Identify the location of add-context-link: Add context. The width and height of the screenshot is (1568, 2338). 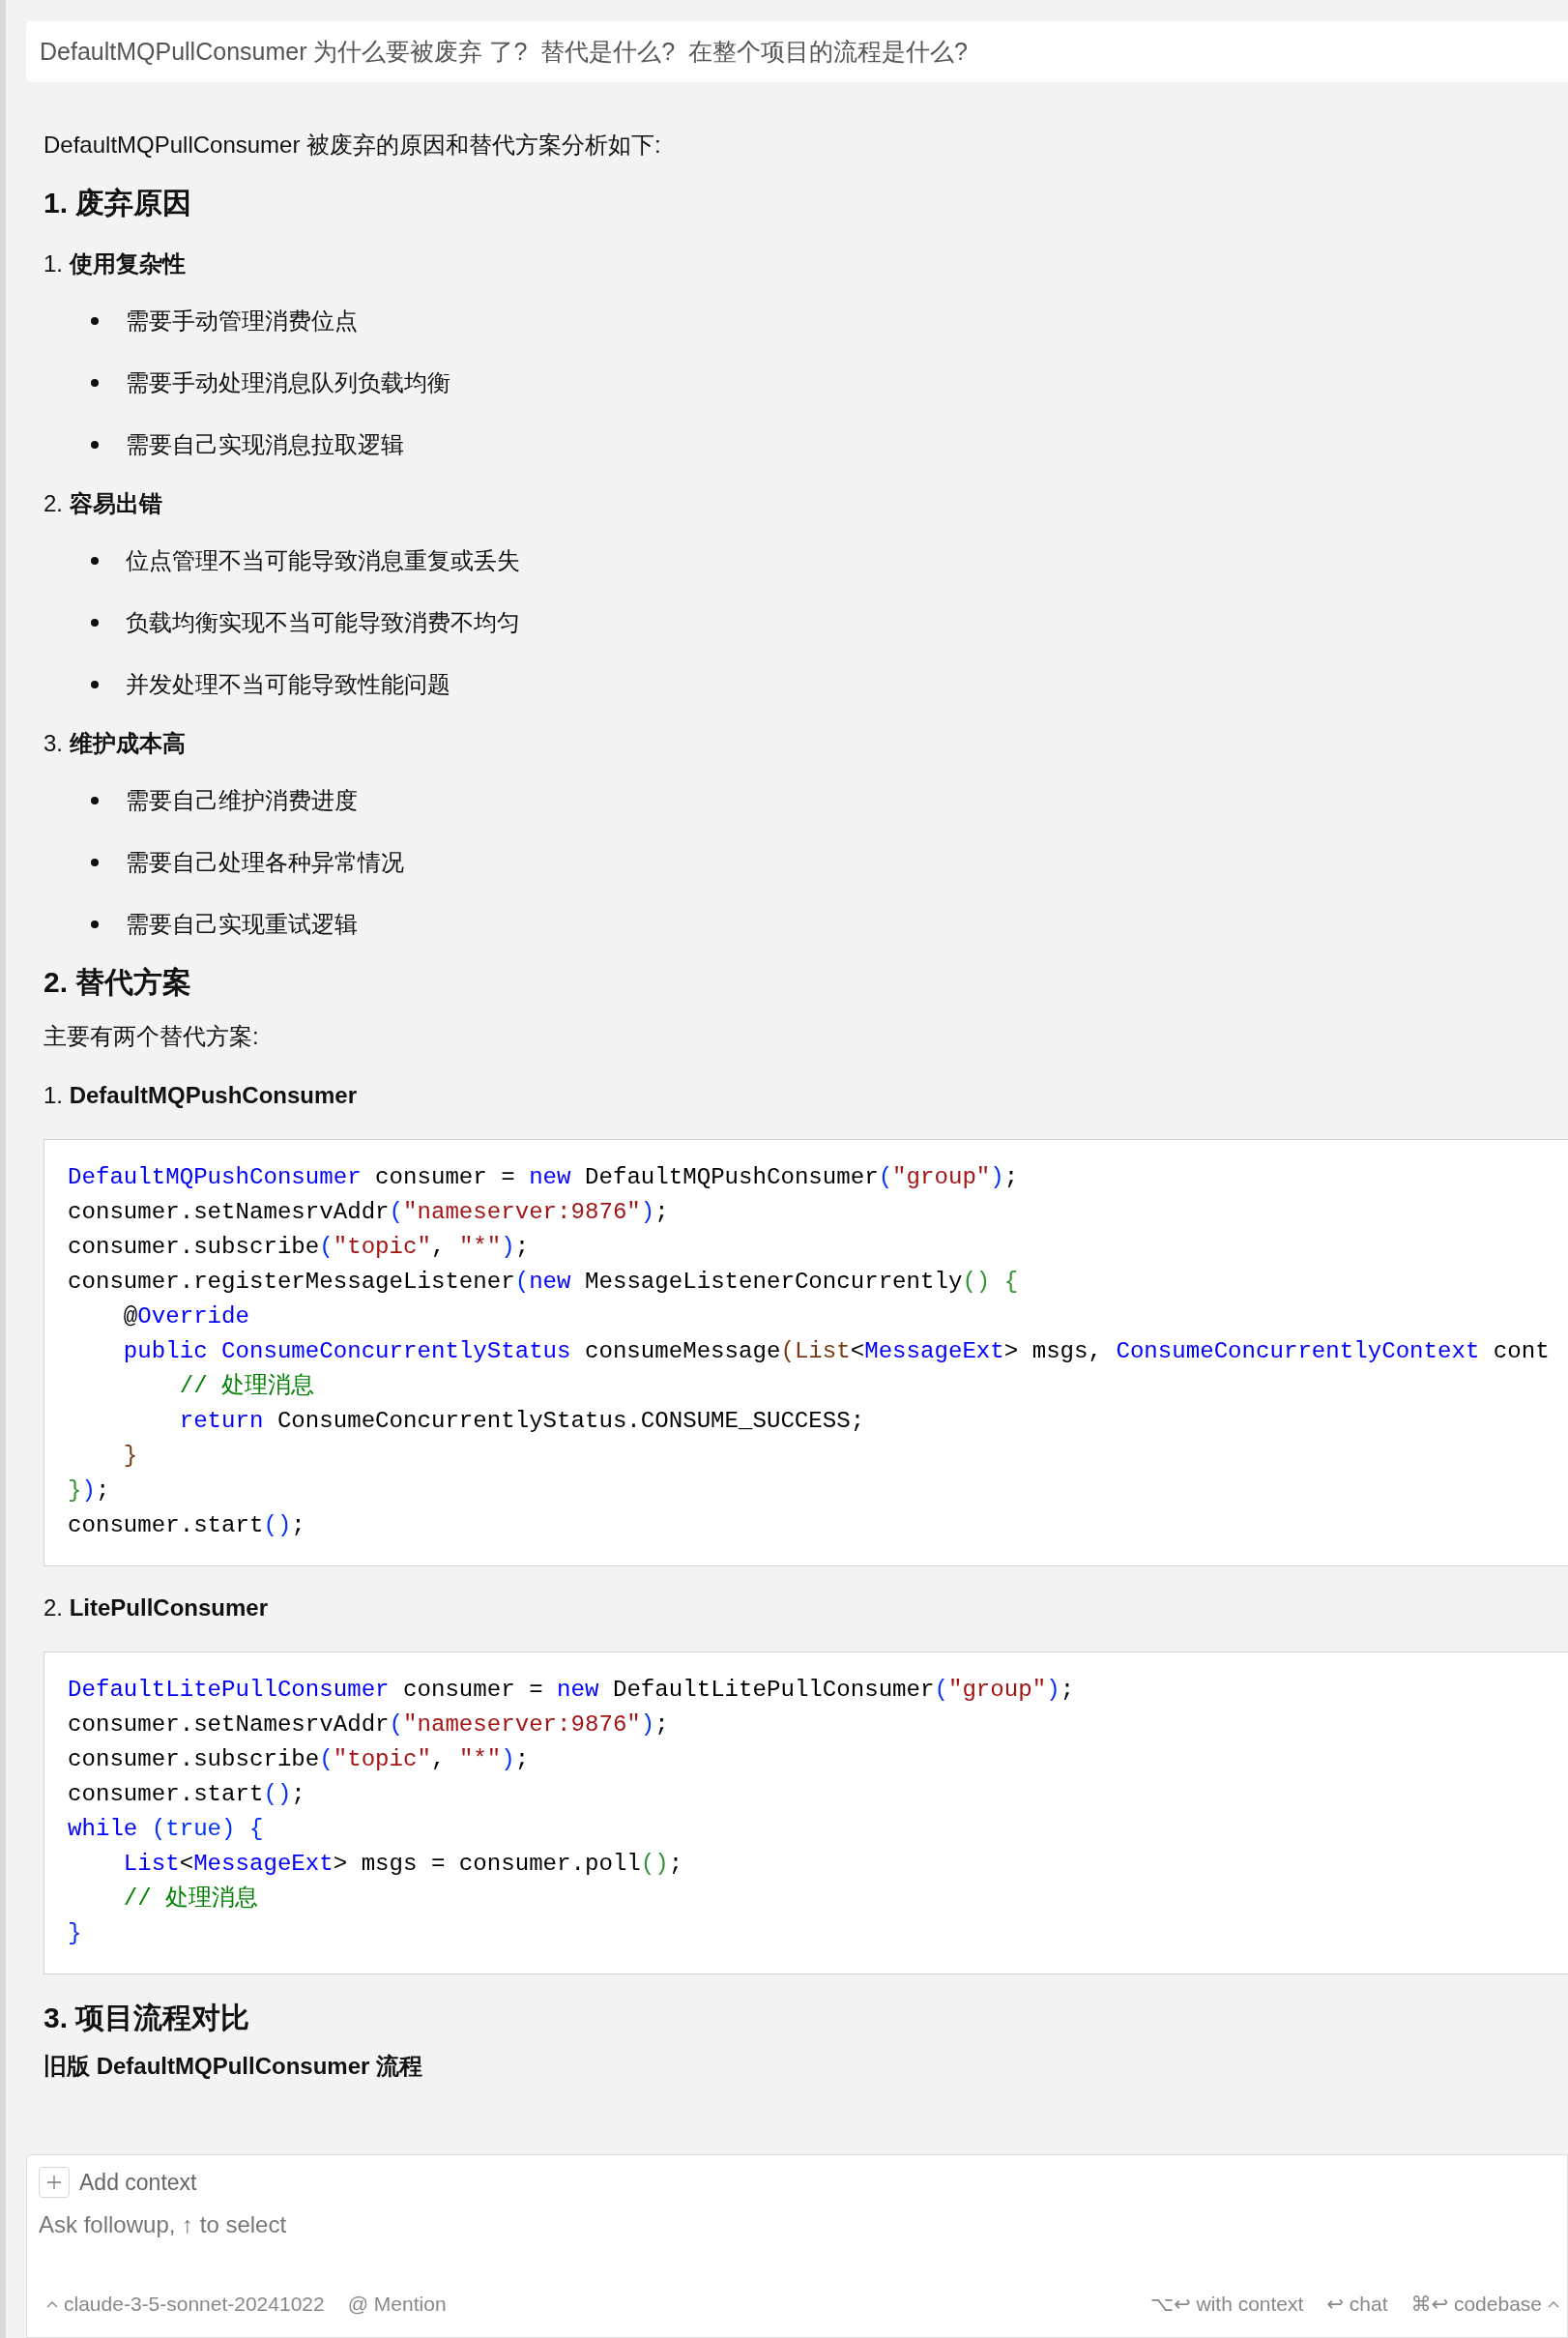
(138, 2182).